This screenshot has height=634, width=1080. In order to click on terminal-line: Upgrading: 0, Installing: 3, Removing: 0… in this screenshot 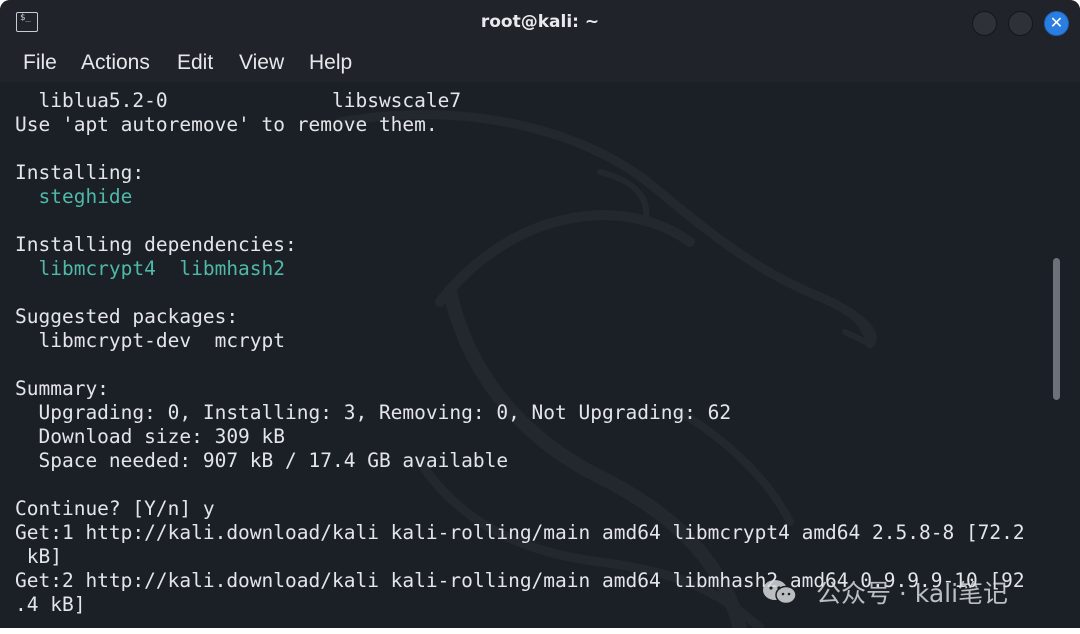, I will do `click(373, 412)`.